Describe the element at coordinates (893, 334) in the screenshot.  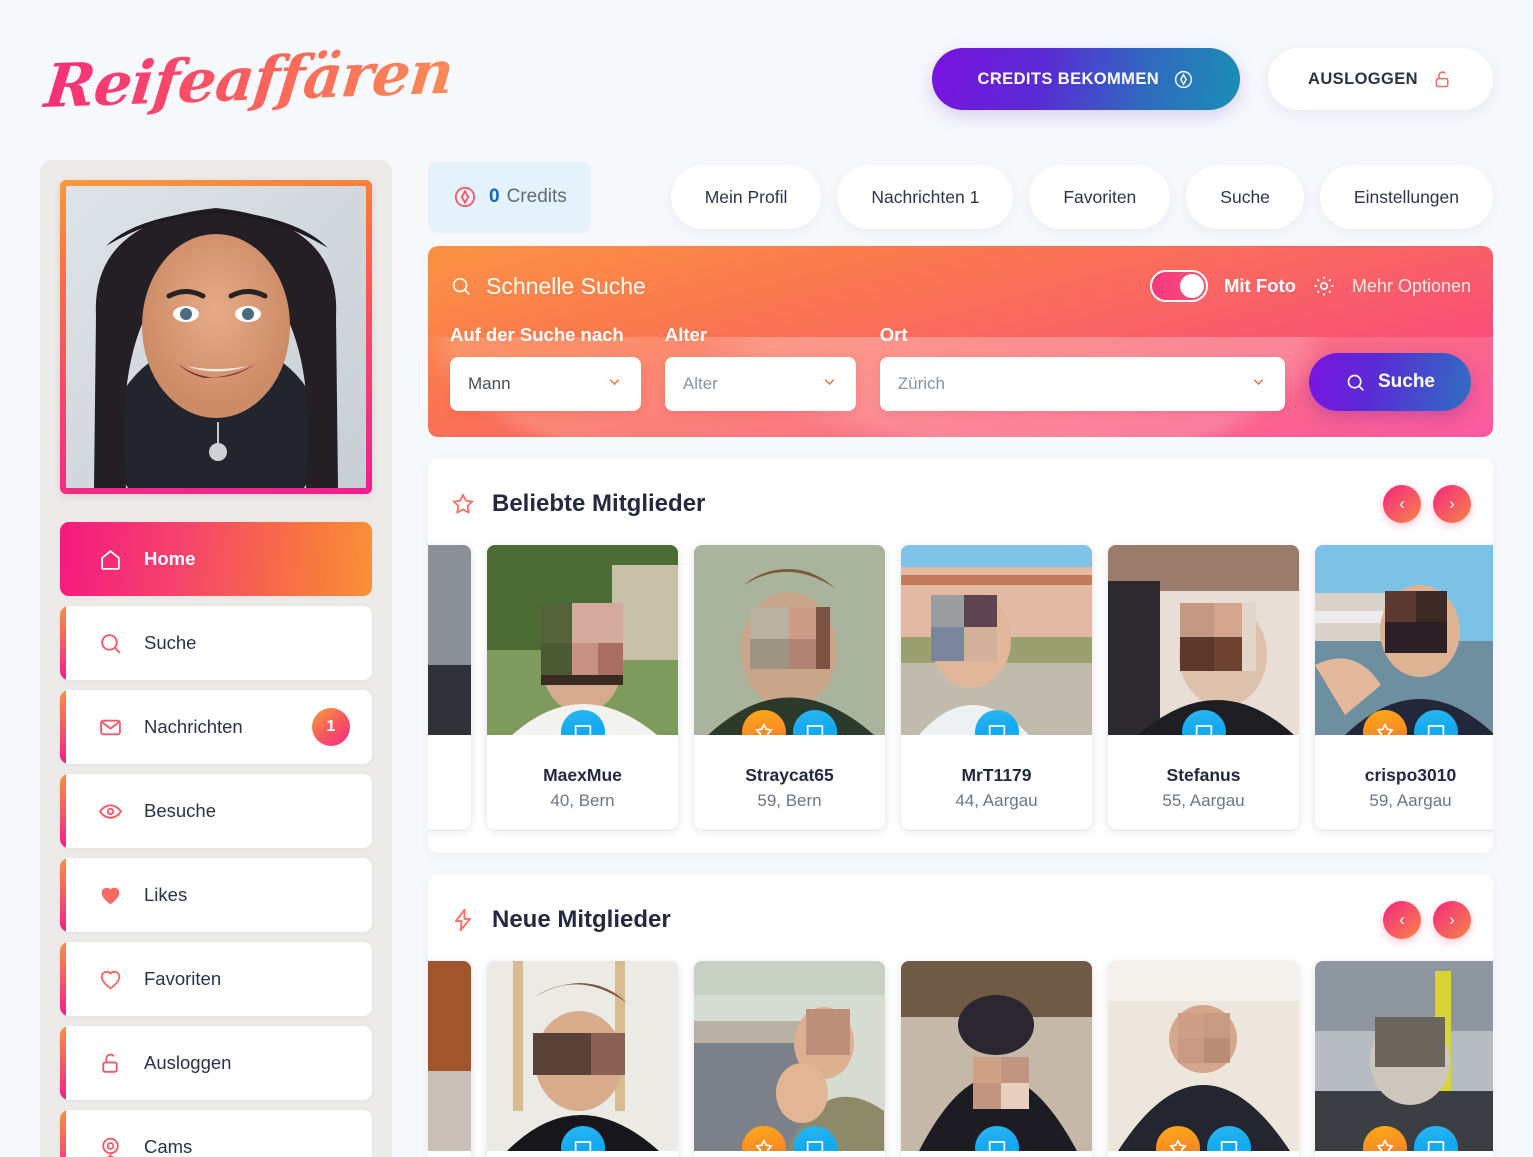
I see `field-label: Ort` at that location.